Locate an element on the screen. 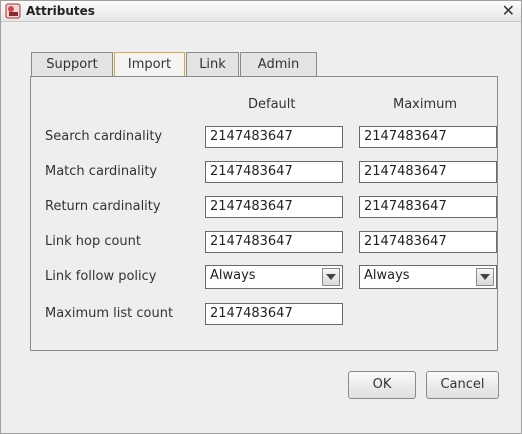  app-icon is located at coordinates (13, 11).